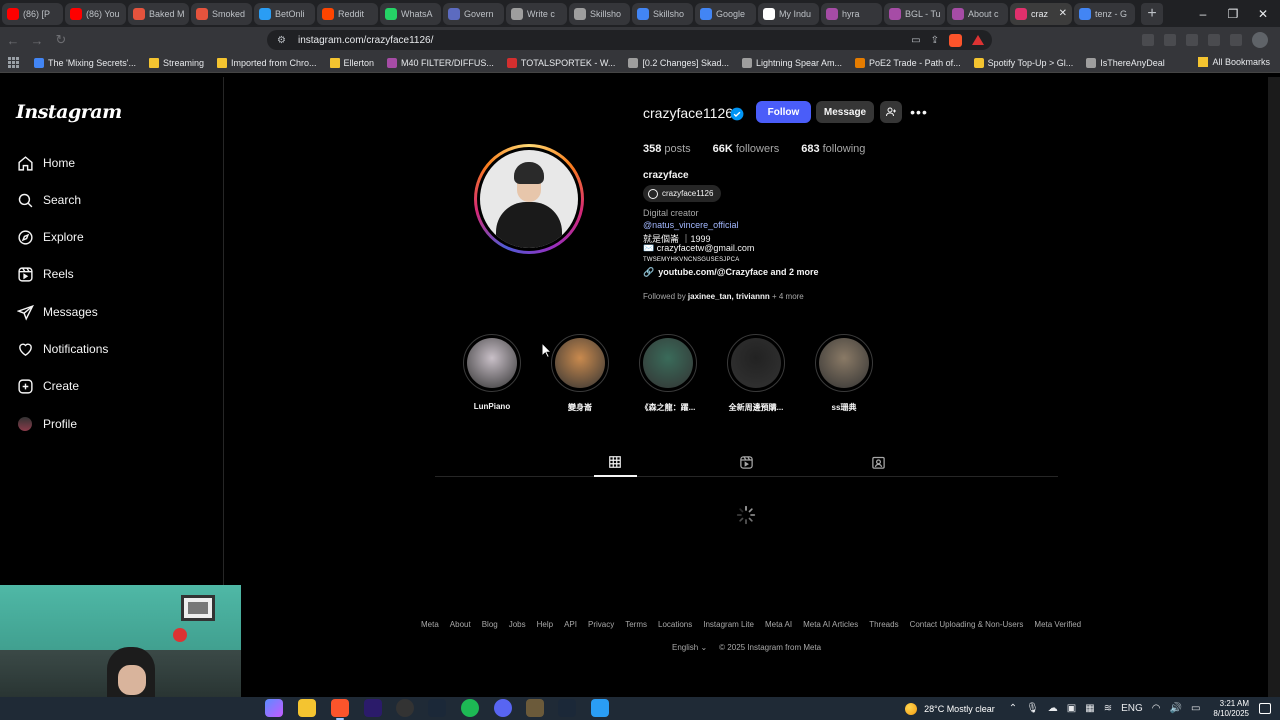 The image size is (1280, 720). Describe the element at coordinates (373, 708) in the screenshot. I see `premiere-pro-icon` at that location.